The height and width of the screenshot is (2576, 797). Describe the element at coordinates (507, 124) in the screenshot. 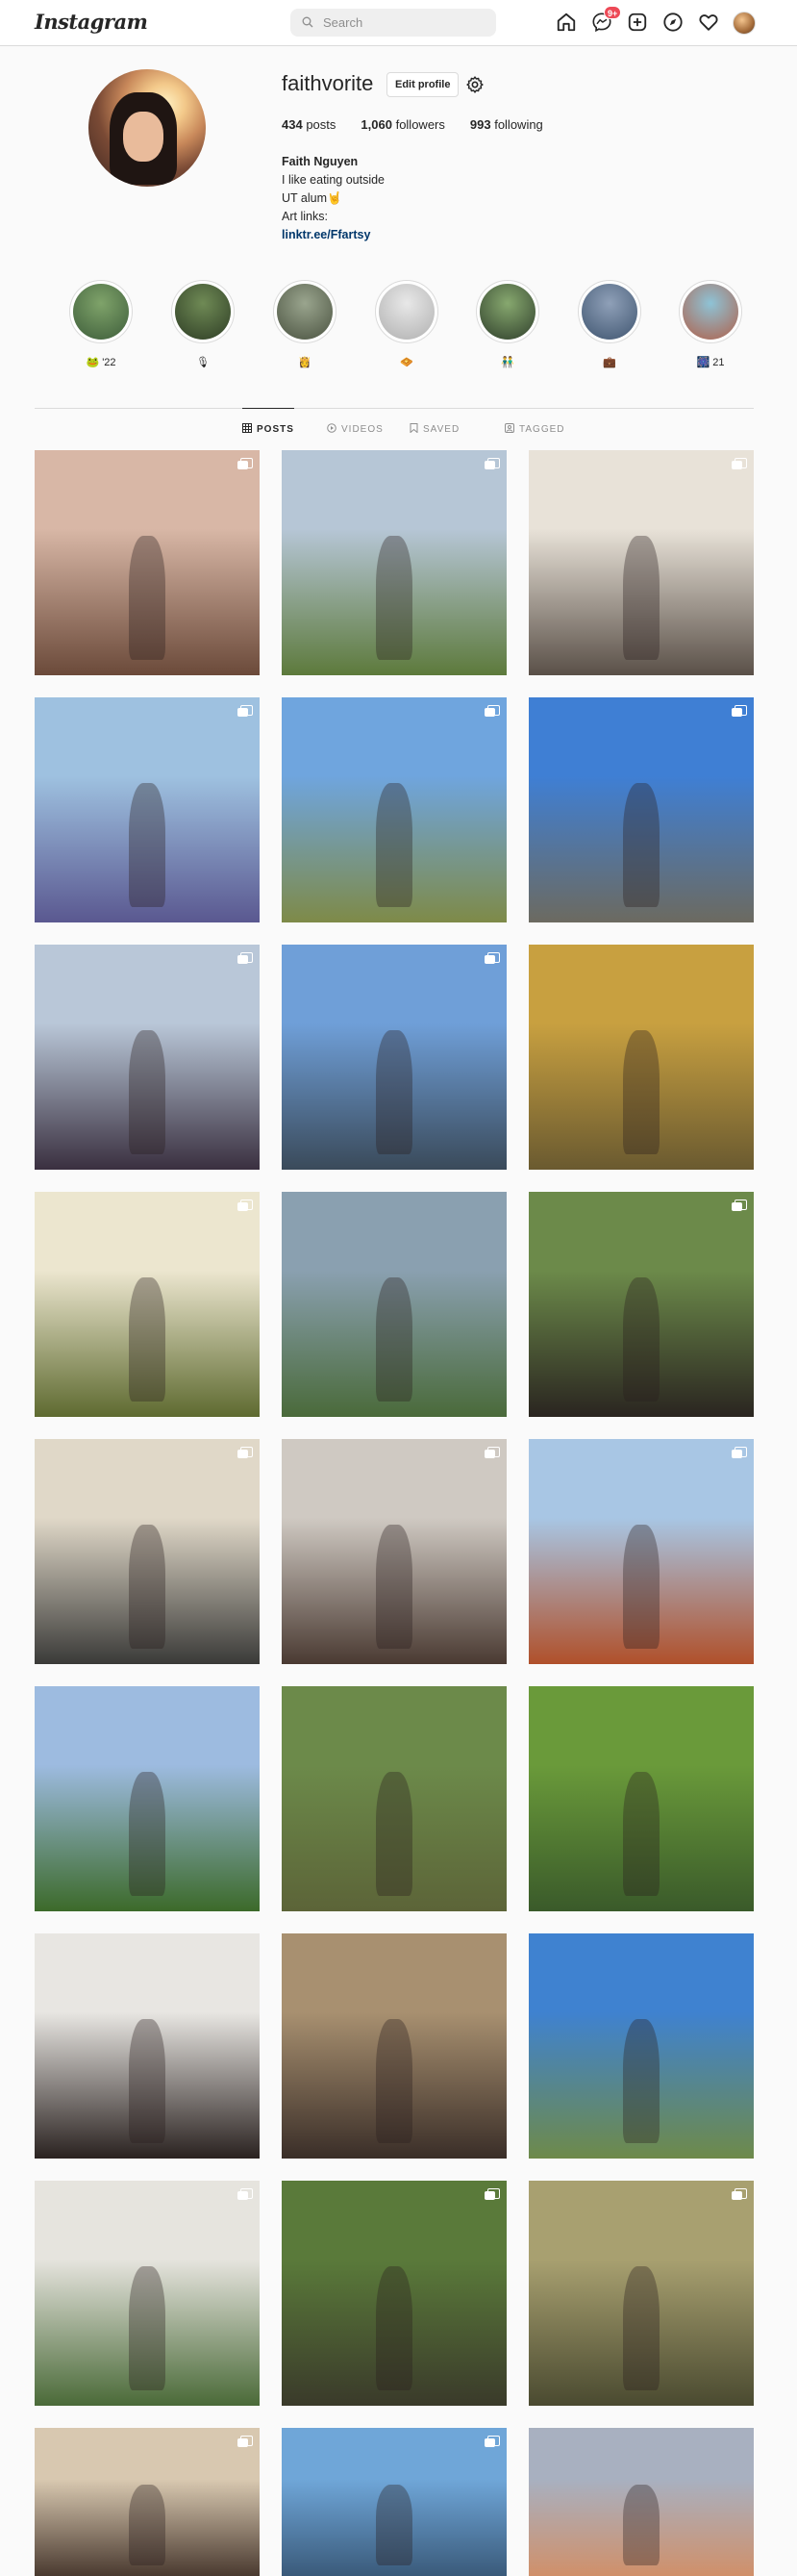

I see `following-stat: 993 following` at that location.